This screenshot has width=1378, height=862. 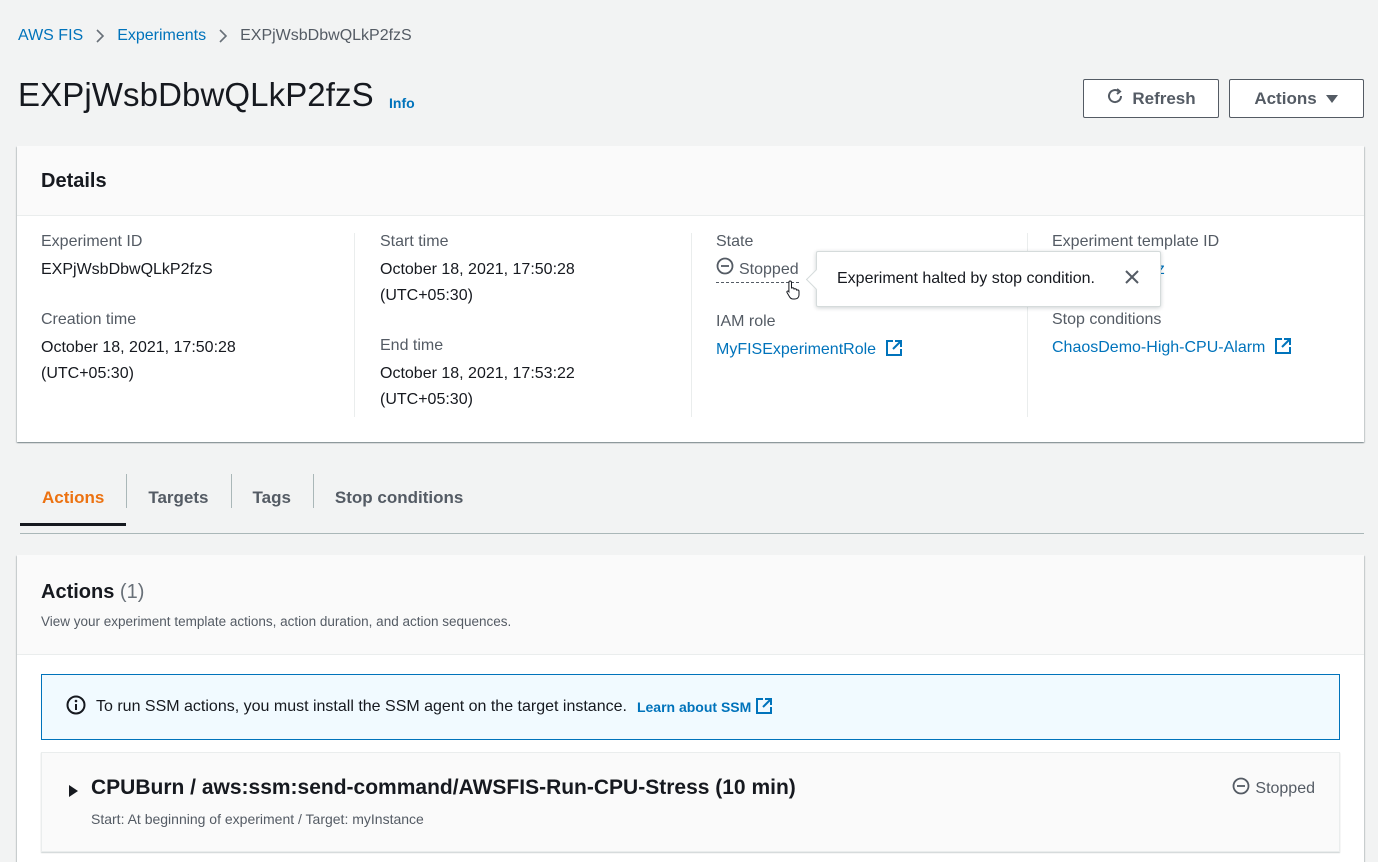 I want to click on actions-label: Actions, so click(x=1285, y=98).